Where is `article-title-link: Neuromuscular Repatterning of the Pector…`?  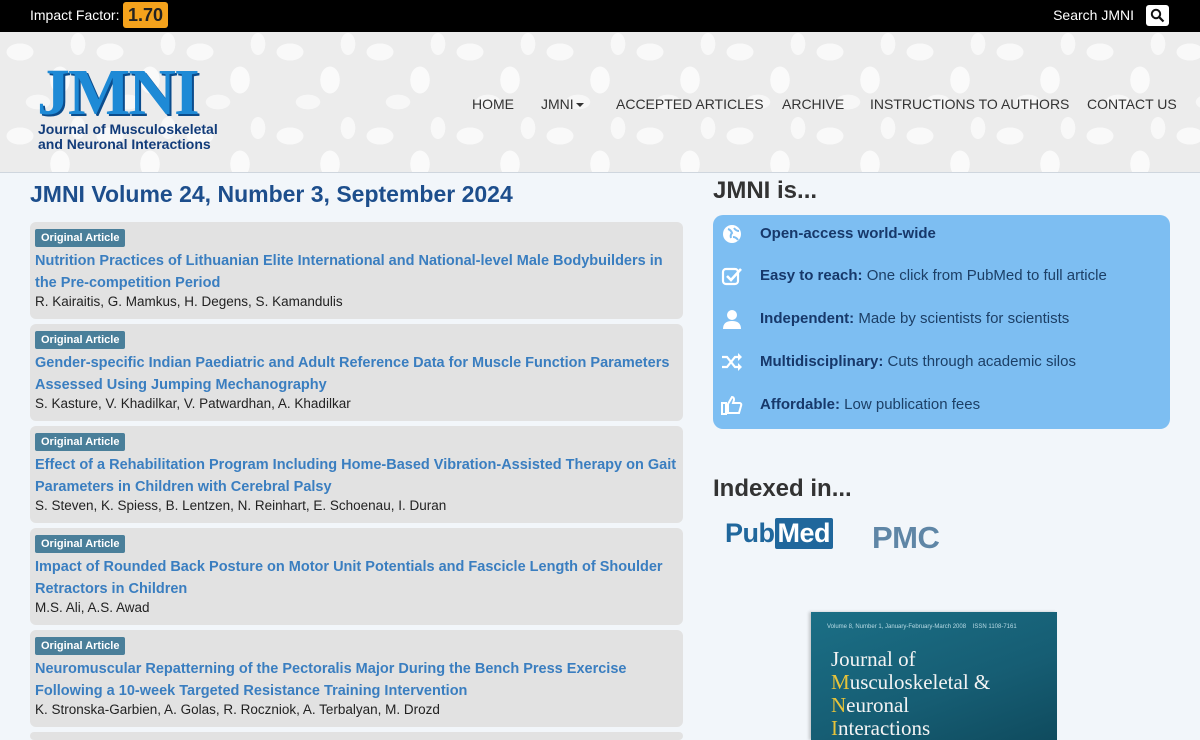
article-title-link: Neuromuscular Repatterning of the Pector… is located at coordinates (357, 680).